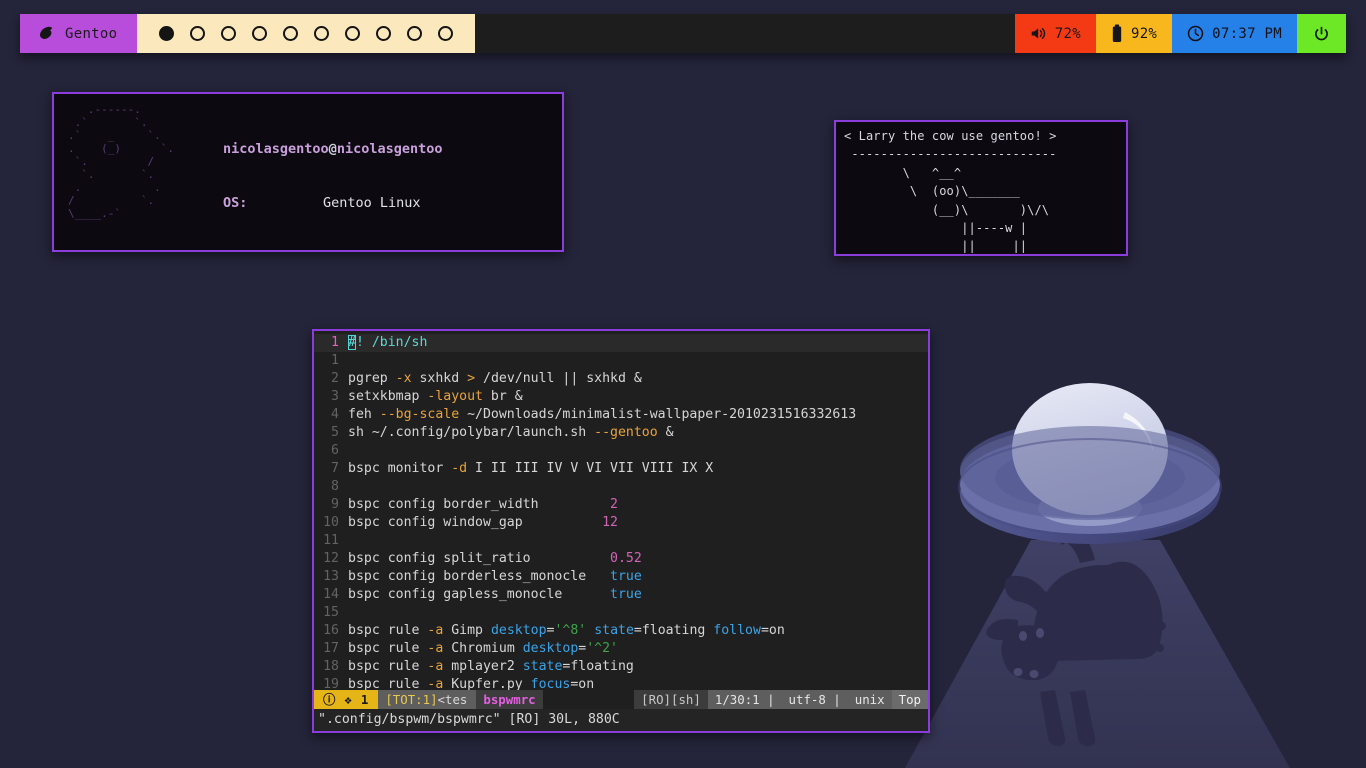 This screenshot has width=1366, height=768. What do you see at coordinates (388, 630) in the screenshot?
I see `code-token: bspc rule` at bounding box center [388, 630].